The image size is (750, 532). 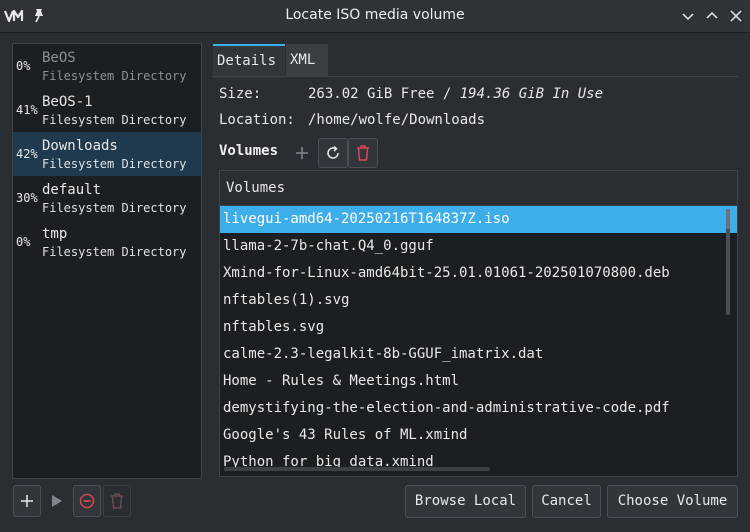 I want to click on filesystem-item-tmp: 0% tmp Filesystem Directory, so click(x=107, y=242).